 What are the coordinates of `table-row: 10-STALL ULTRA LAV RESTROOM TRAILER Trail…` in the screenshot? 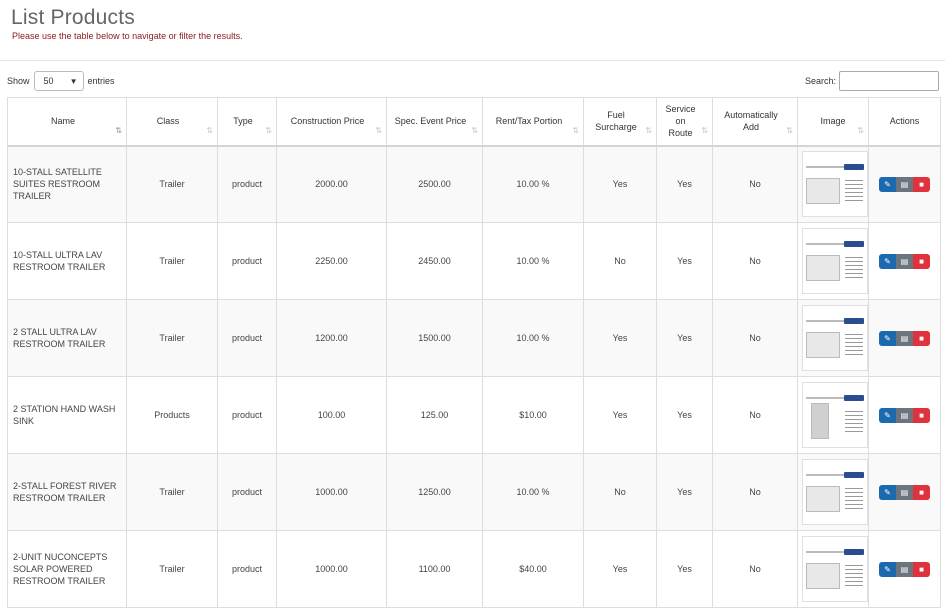 It's located at (474, 261).